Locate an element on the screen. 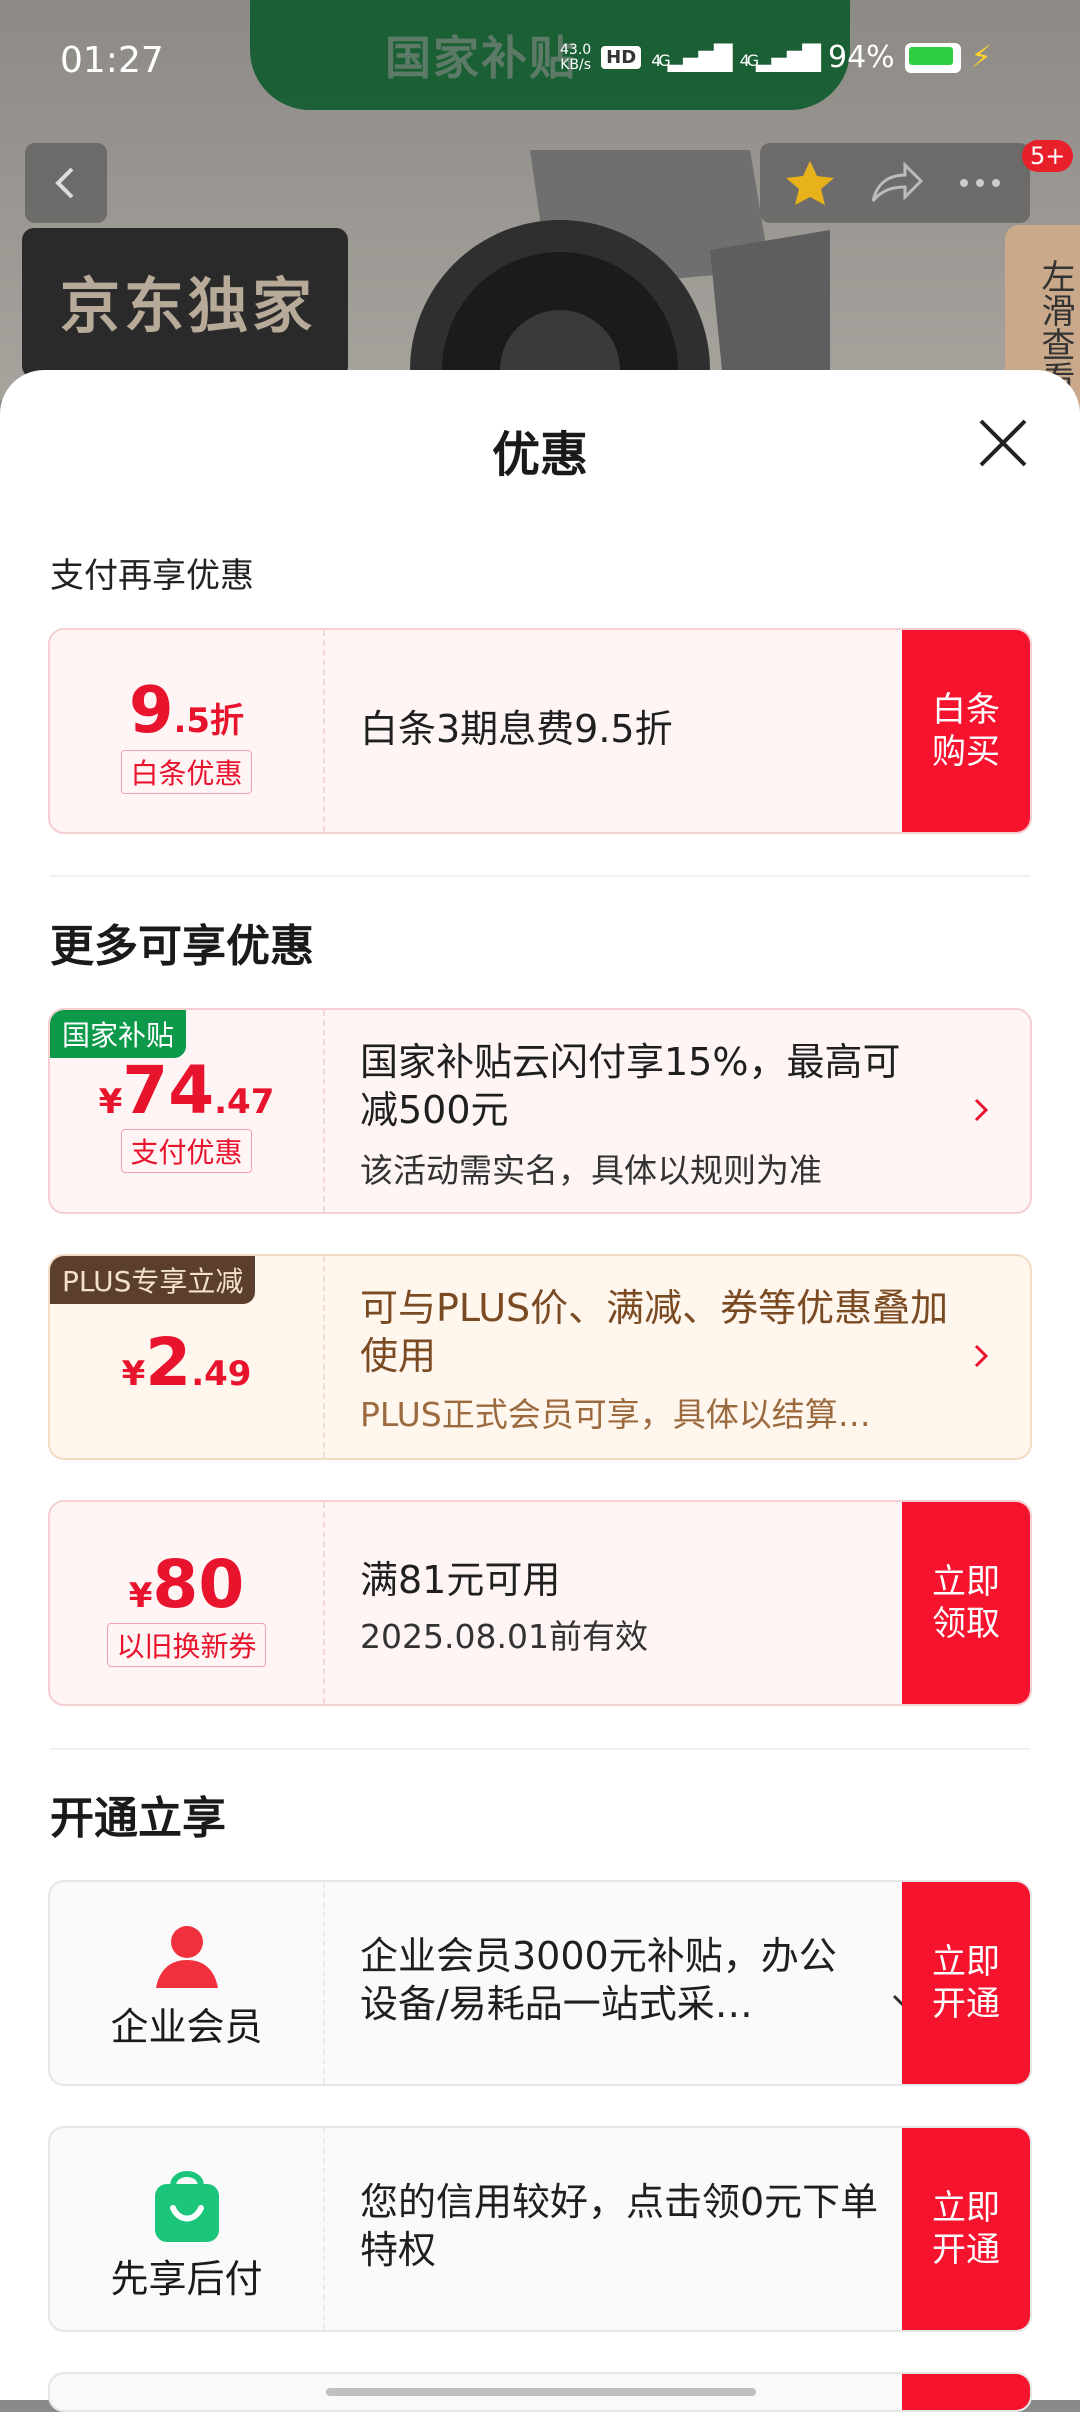  subsidy-currency: ¥ is located at coordinates (110, 1102).